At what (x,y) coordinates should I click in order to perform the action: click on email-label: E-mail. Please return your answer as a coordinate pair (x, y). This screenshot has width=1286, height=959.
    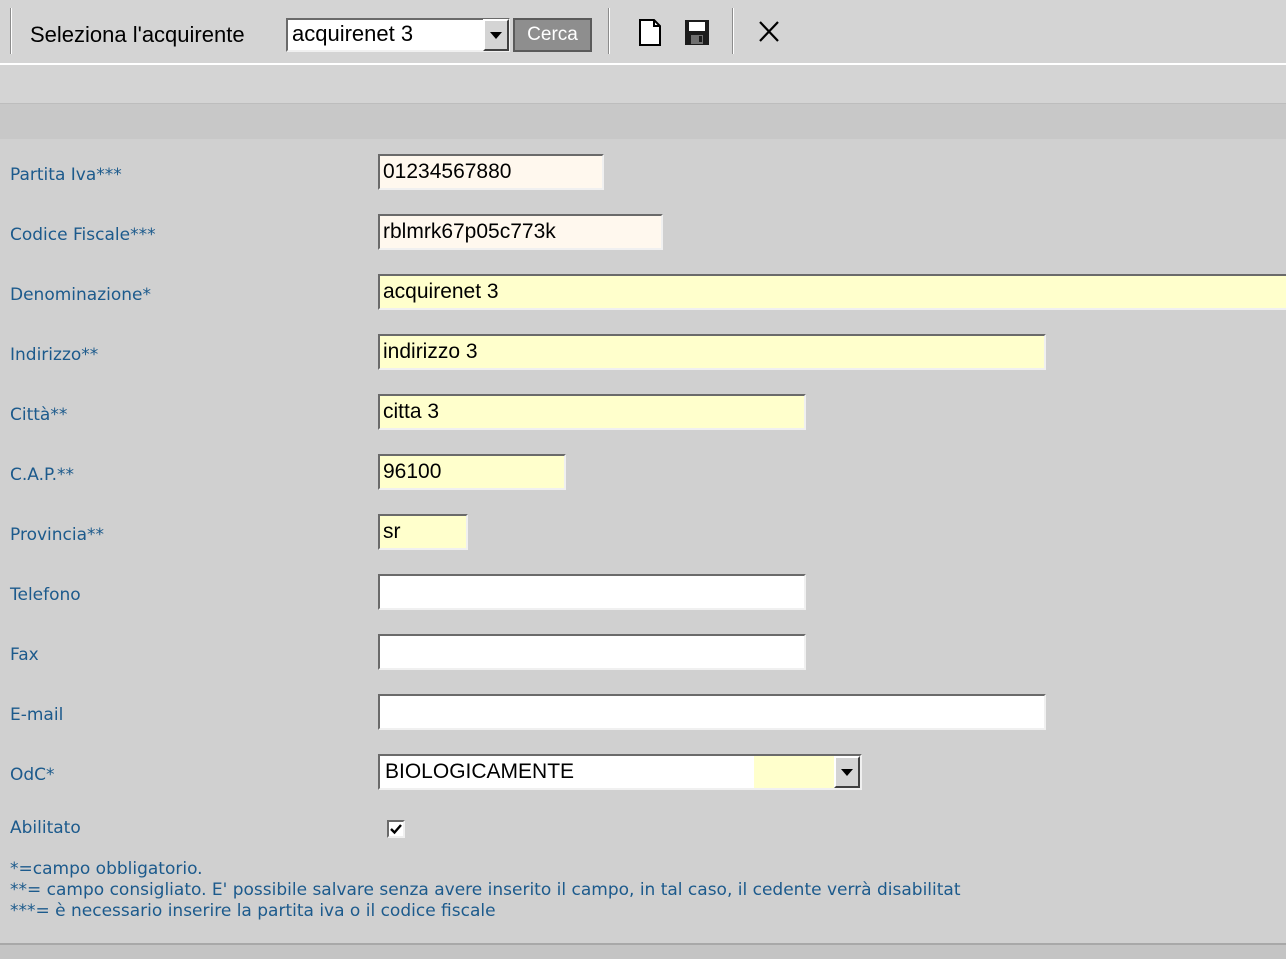
    Looking at the image, I should click on (37, 715).